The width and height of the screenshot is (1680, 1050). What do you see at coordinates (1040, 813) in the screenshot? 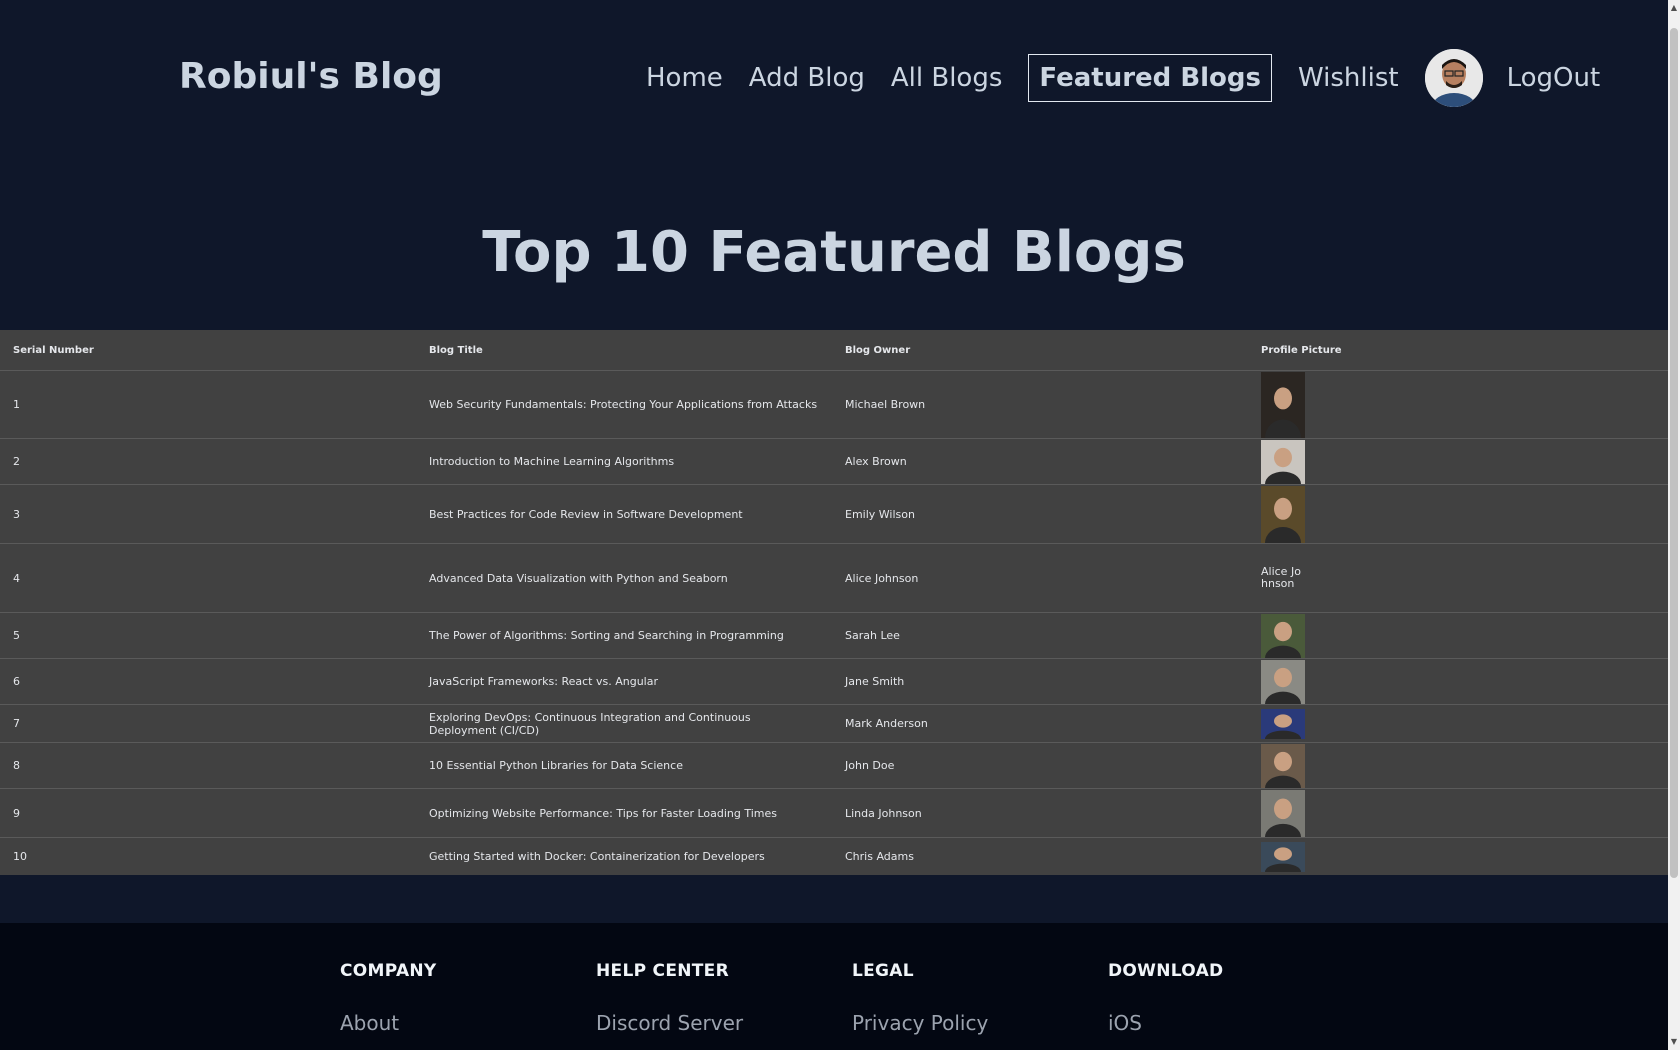
I see `cell-owner: Linda Johnson` at bounding box center [1040, 813].